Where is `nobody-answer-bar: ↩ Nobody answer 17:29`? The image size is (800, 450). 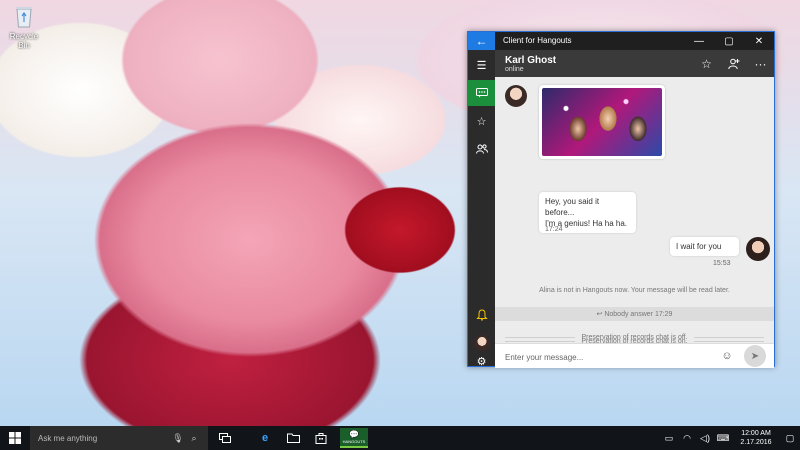
nobody-answer-bar: ↩ Nobody answer 17:29 is located at coordinates (634, 314).